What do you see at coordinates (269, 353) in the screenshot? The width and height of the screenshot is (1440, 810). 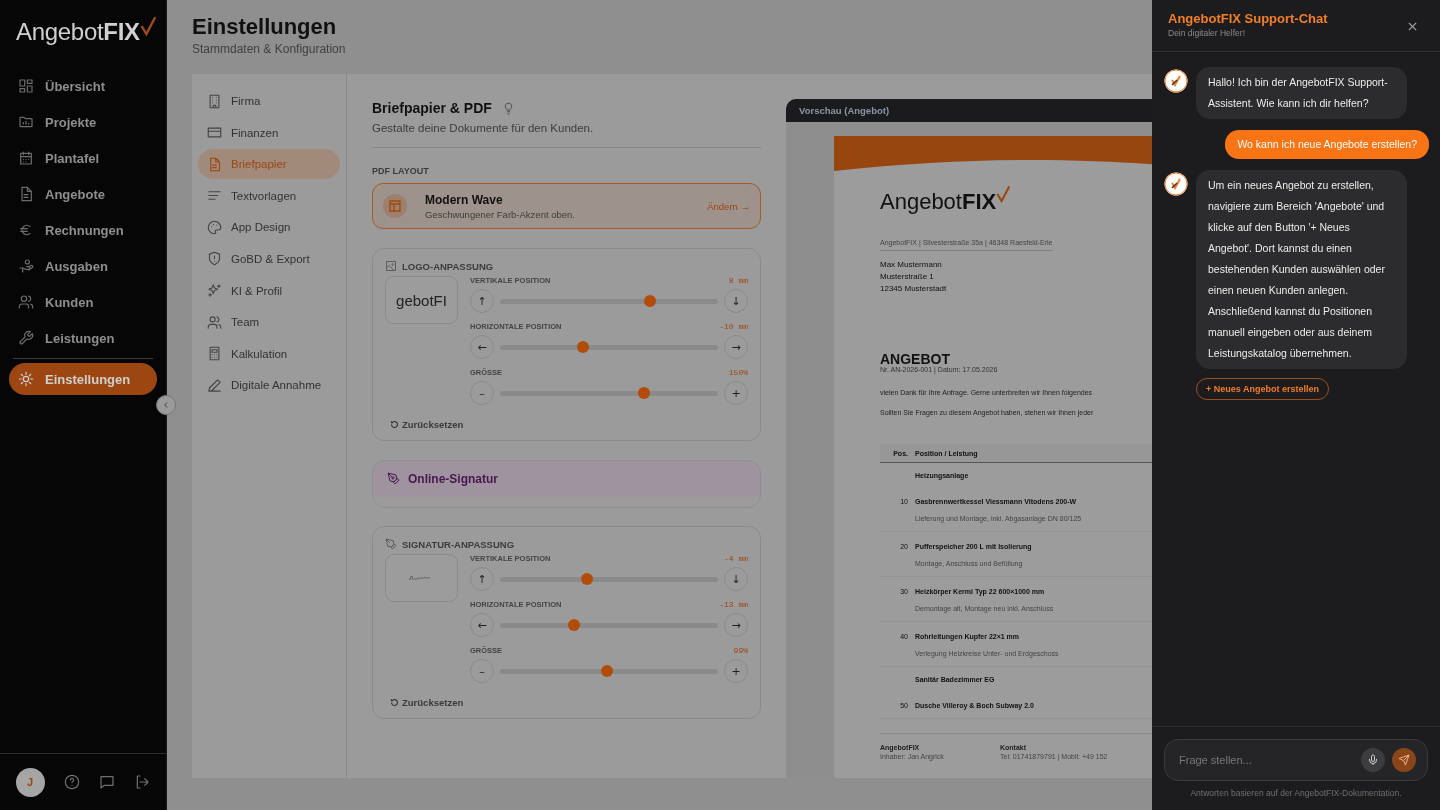 I see `settings-nav-item: Kalkulation` at bounding box center [269, 353].